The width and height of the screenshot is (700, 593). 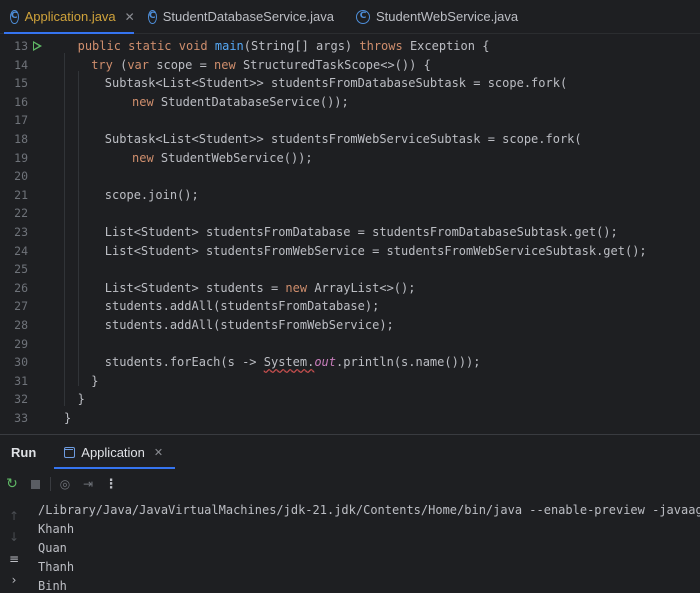 I want to click on line-number: 22, so click(x=21, y=213).